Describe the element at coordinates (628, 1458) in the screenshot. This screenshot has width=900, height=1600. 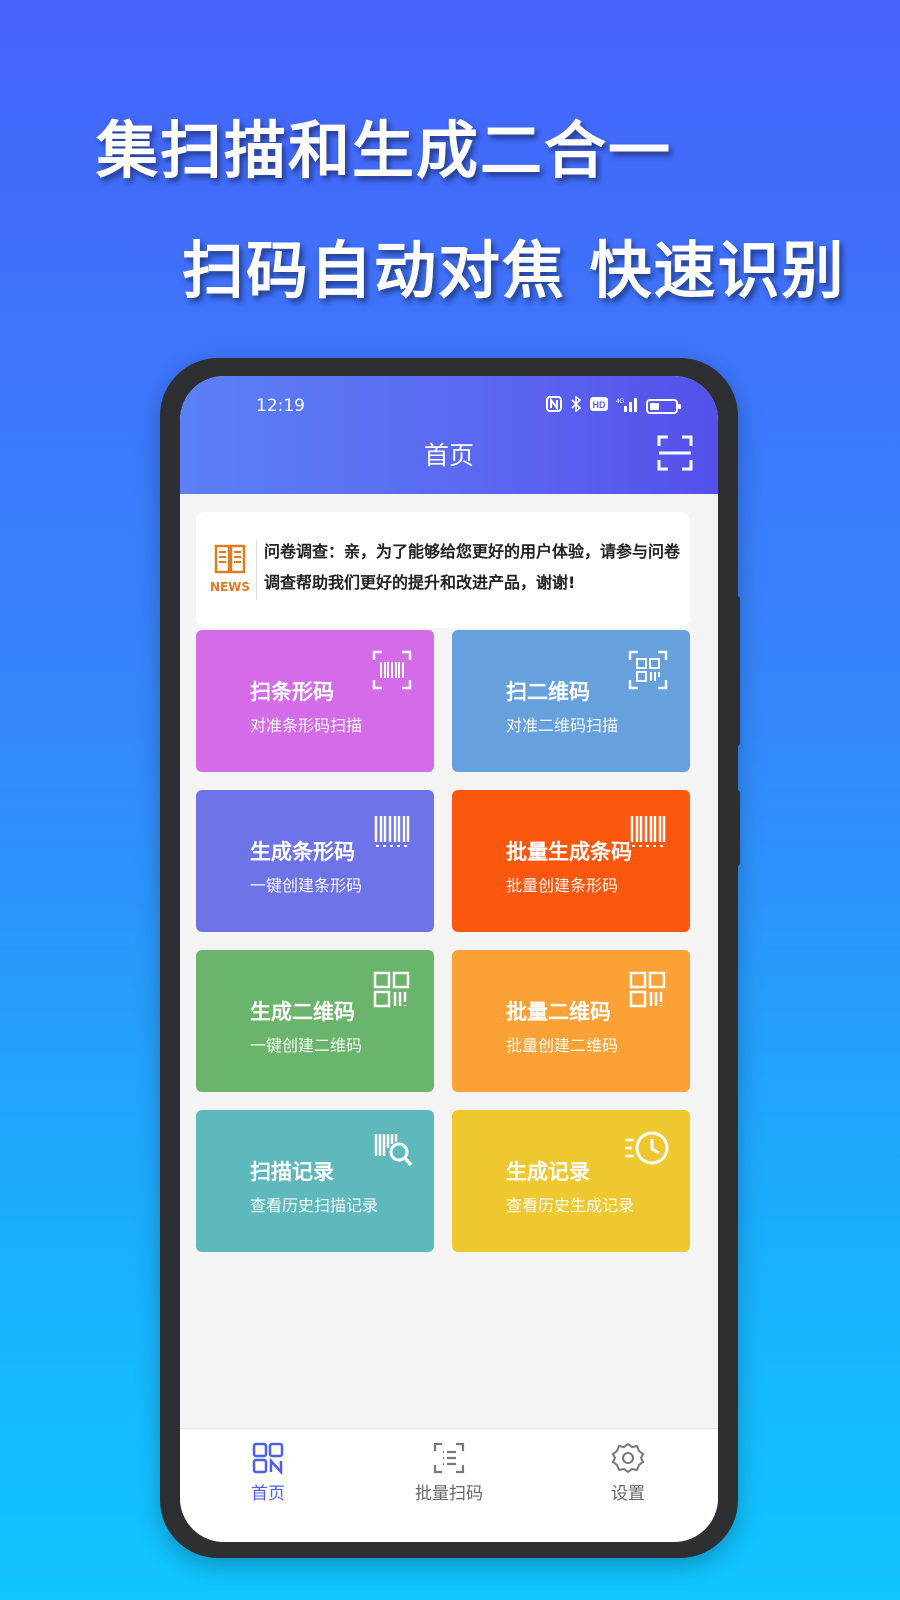
I see `settings-gear-icon` at that location.